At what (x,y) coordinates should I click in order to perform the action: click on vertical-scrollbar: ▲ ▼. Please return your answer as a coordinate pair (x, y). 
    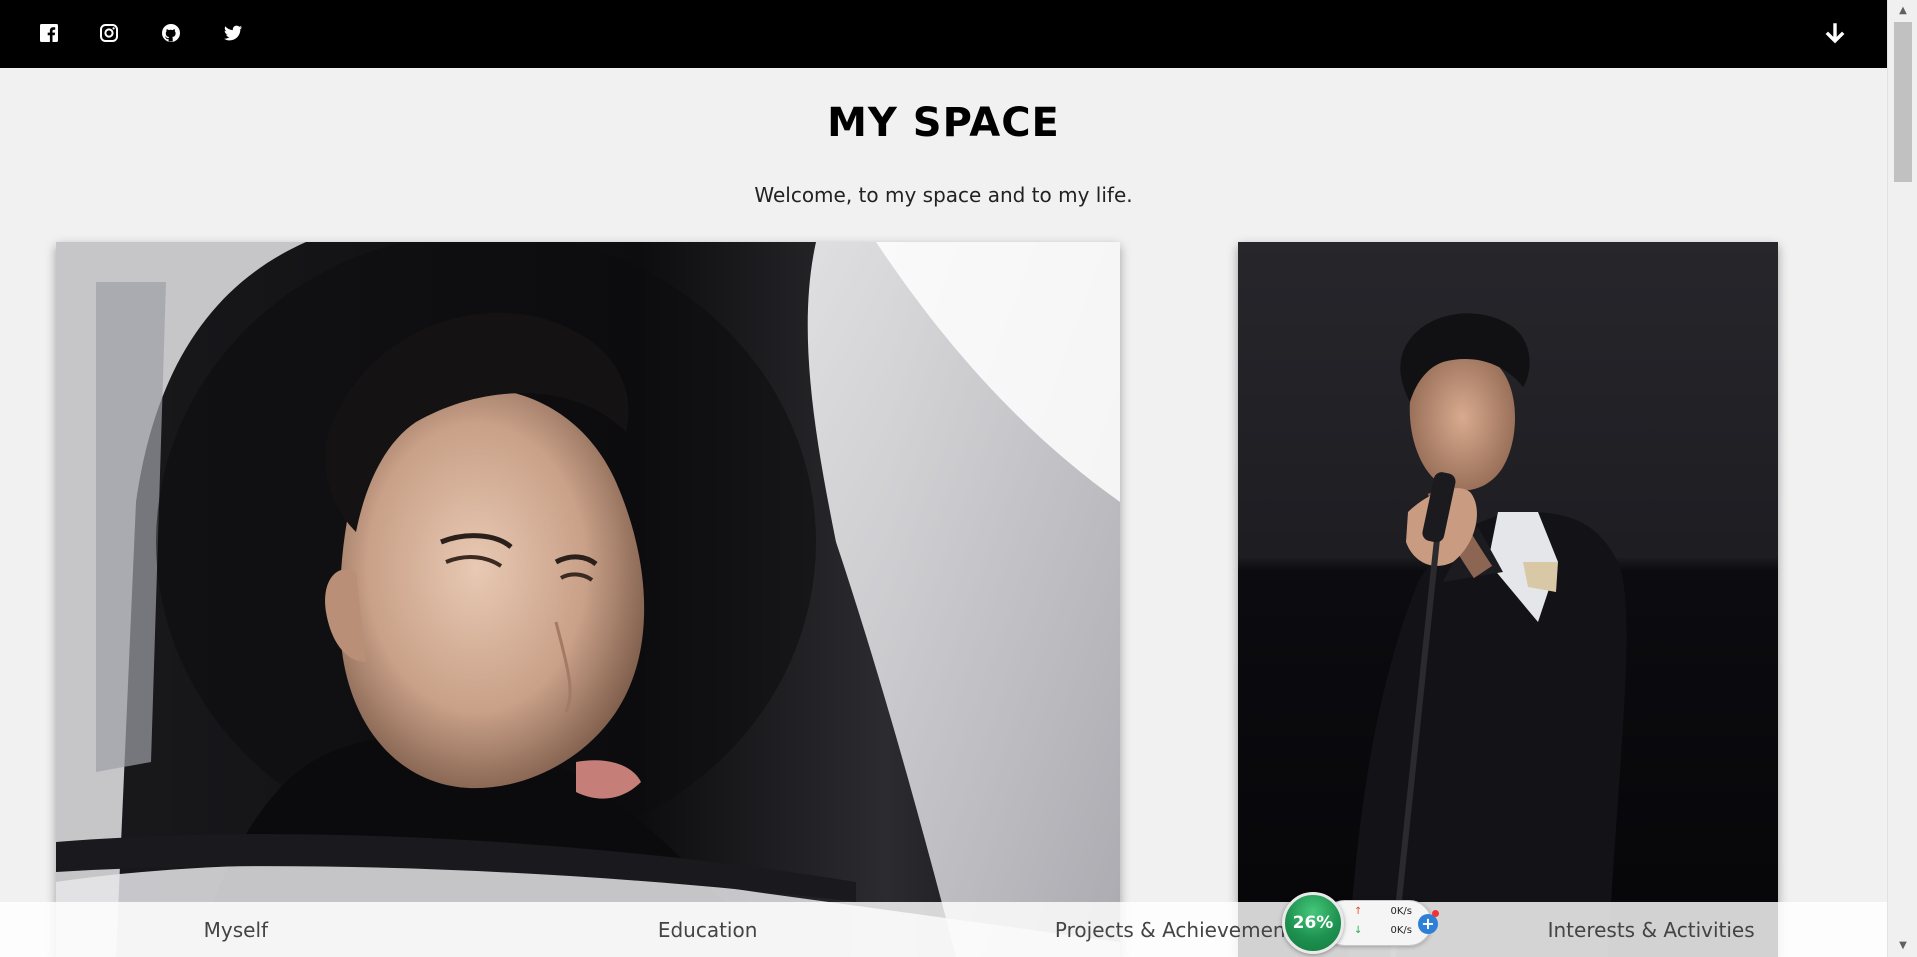
    Looking at the image, I should click on (1902, 478).